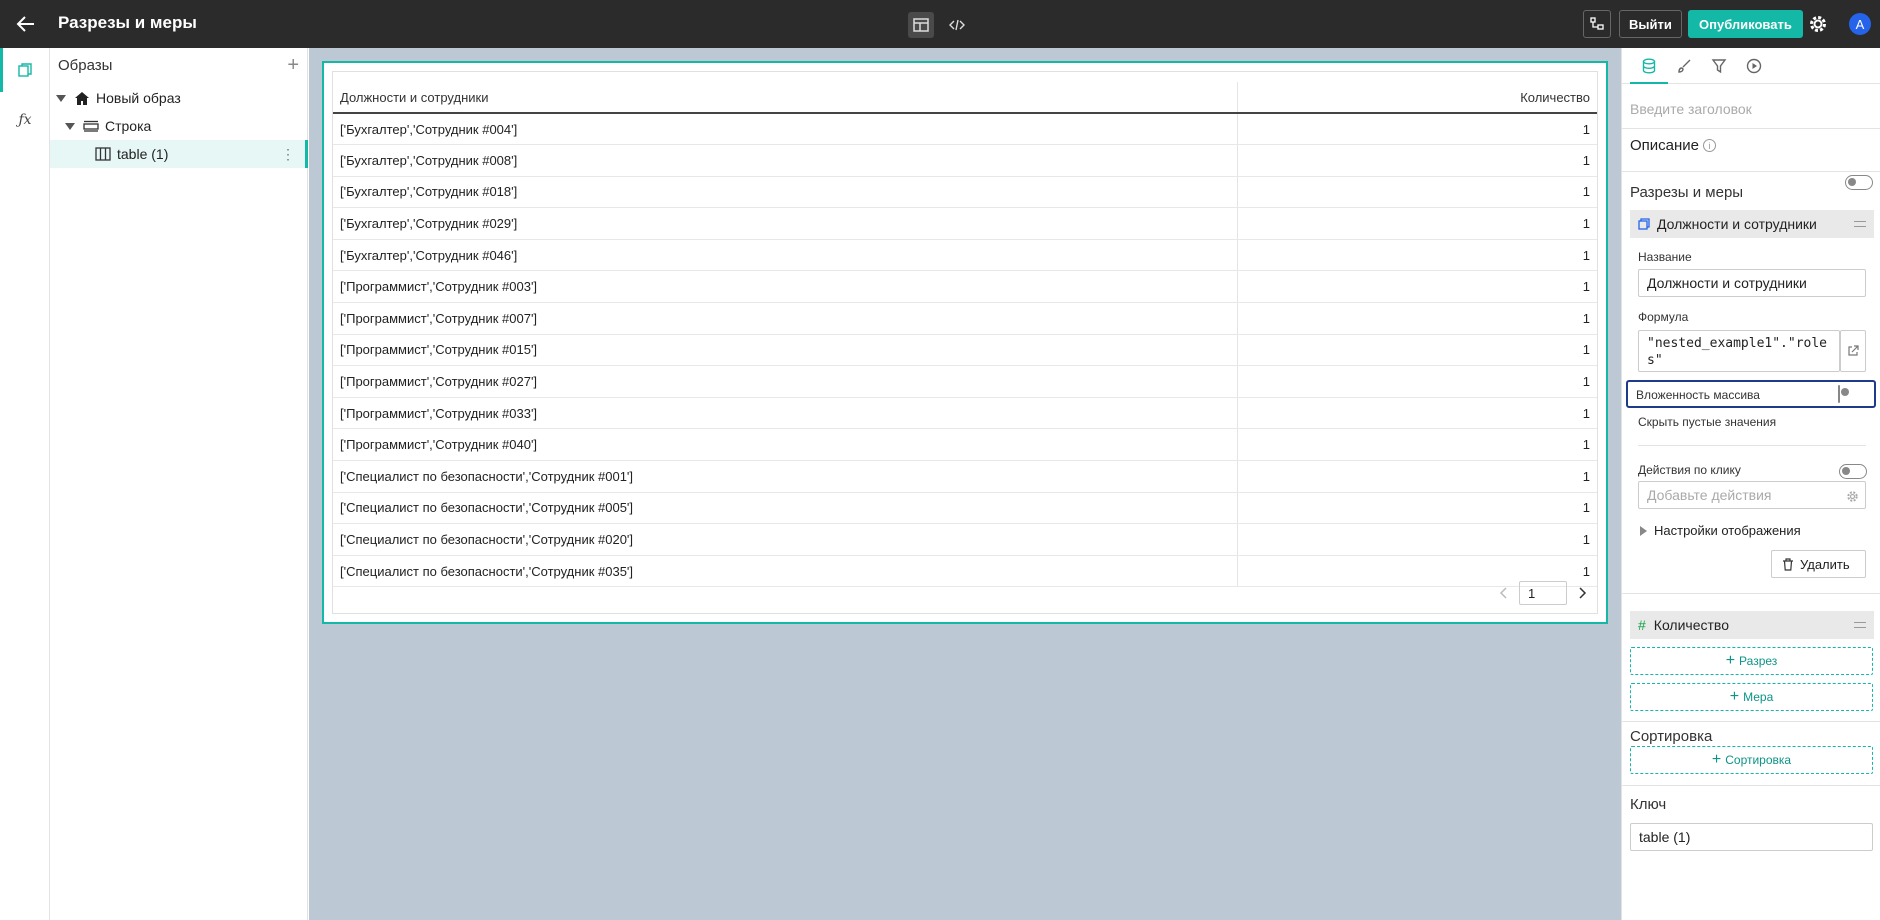 Image resolution: width=1880 pixels, height=920 pixels. Describe the element at coordinates (1751, 661) in the screenshot. I see `add-dimension-button: + Разрез` at that location.